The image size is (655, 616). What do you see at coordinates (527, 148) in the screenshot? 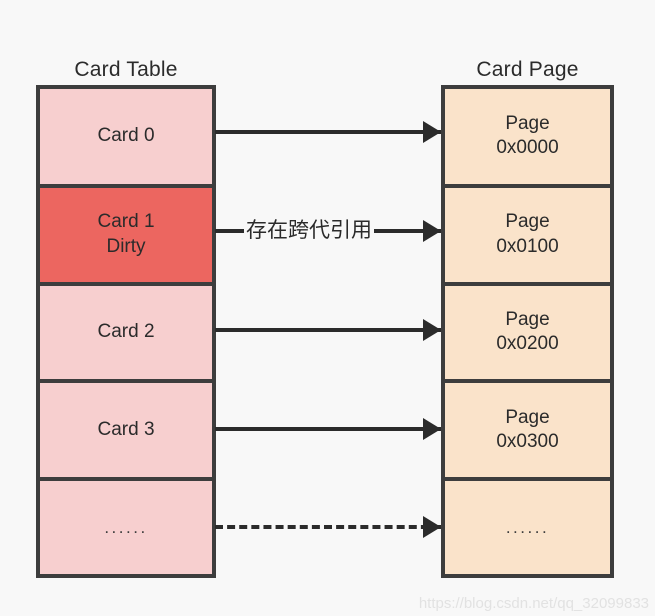
I see `card-page-row-0-sublabel: 0x0000` at bounding box center [527, 148].